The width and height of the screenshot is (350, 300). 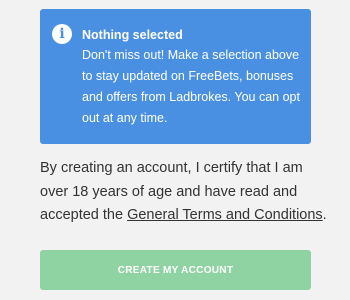 I want to click on notice-title: Nothing selected, so click(x=132, y=35).